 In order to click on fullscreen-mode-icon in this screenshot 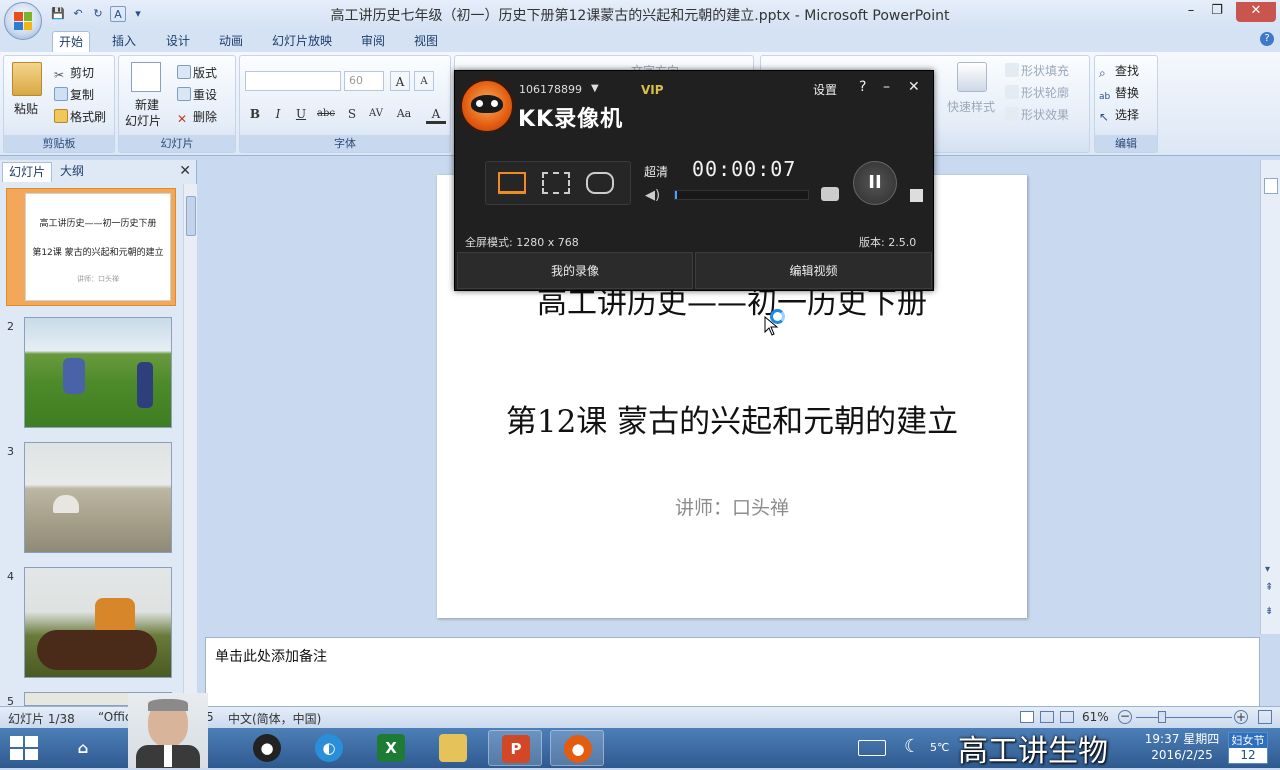, I will do `click(512, 183)`.